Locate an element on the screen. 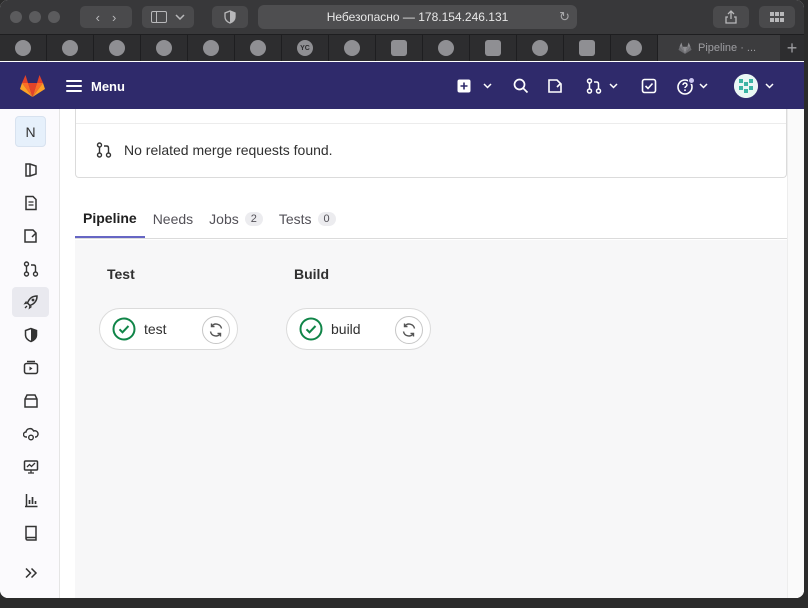 The width and height of the screenshot is (808, 608). issues-button is located at coordinates (555, 86).